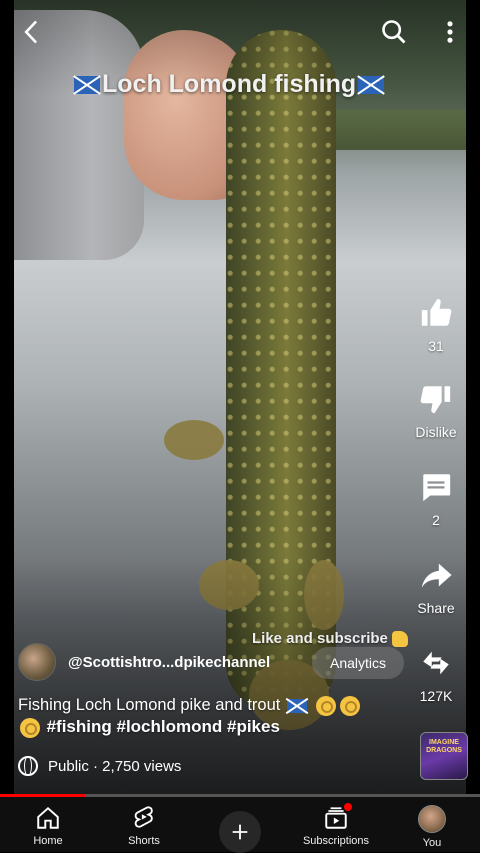  What do you see at coordinates (336, 824) in the screenshot?
I see `nav-subscriptions: Subscriptions` at bounding box center [336, 824].